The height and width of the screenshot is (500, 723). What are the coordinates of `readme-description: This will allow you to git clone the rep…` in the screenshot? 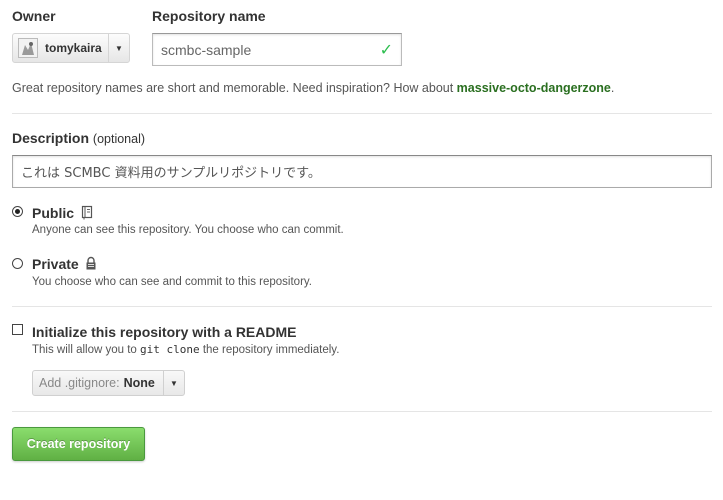 It's located at (185, 349).